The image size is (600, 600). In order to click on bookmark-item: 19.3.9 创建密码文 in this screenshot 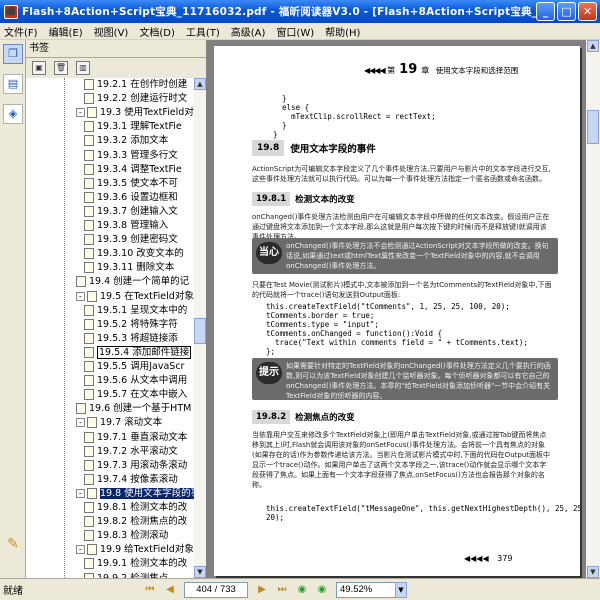, I will do `click(139, 240)`.